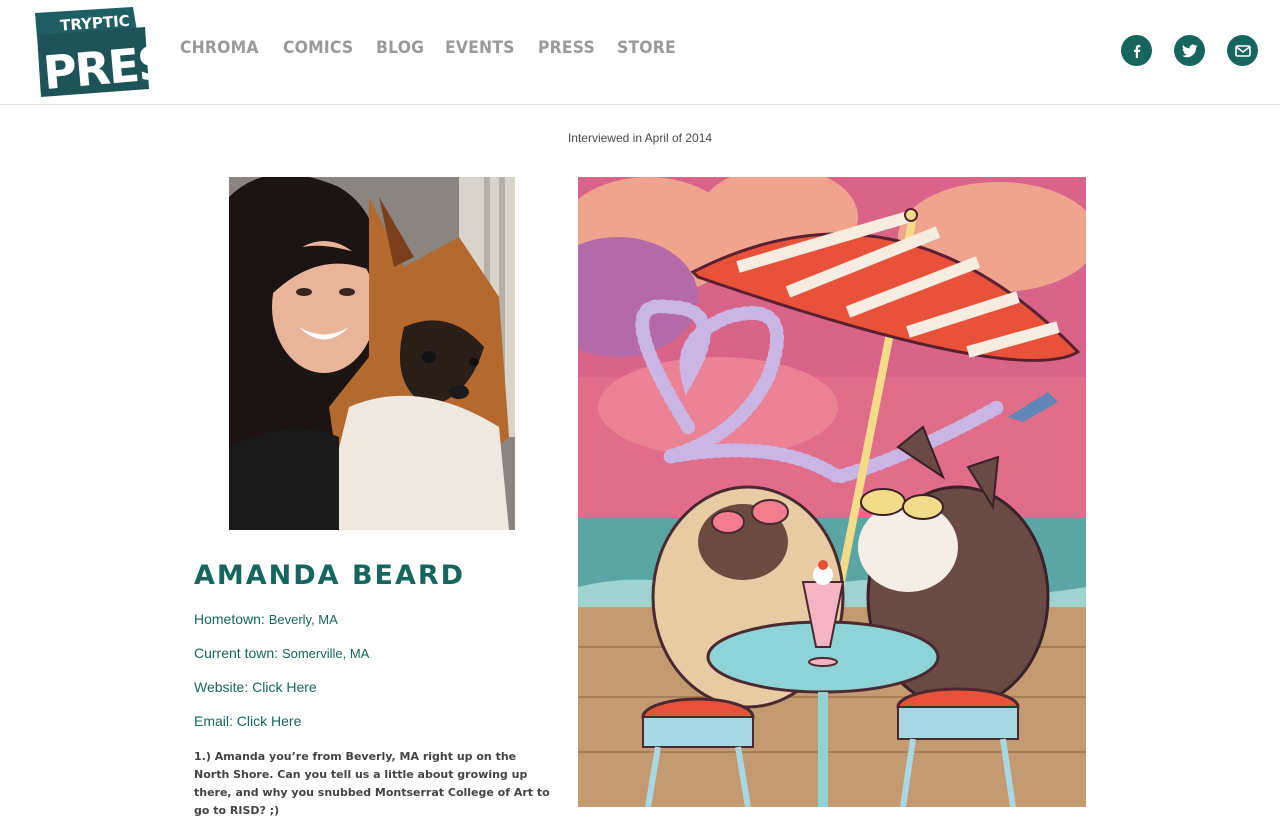 The width and height of the screenshot is (1280, 820). What do you see at coordinates (330, 575) in the screenshot?
I see `artist-name: AMANDA BEARD` at bounding box center [330, 575].